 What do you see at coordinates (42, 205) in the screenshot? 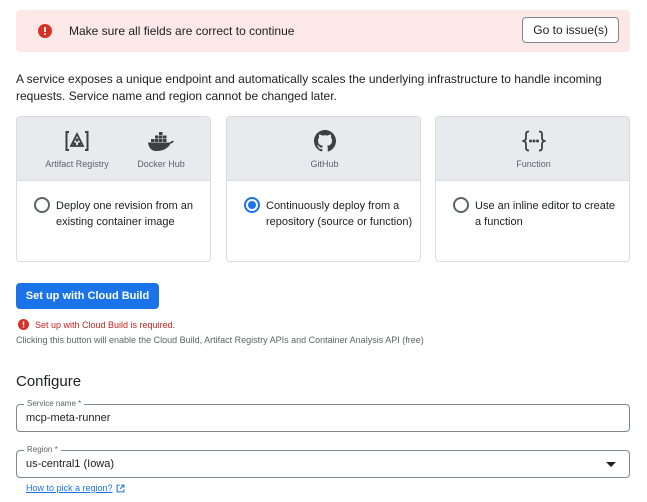
I see `source-radio-container-image` at bounding box center [42, 205].